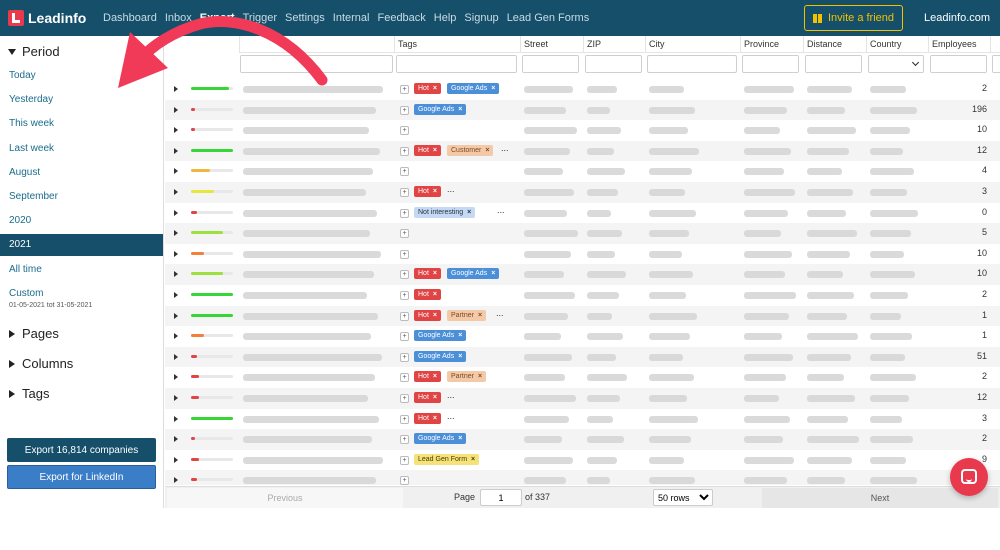 This screenshot has width=1000, height=550. What do you see at coordinates (582, 233) in the screenshot?
I see `table-row: +5` at bounding box center [582, 233].